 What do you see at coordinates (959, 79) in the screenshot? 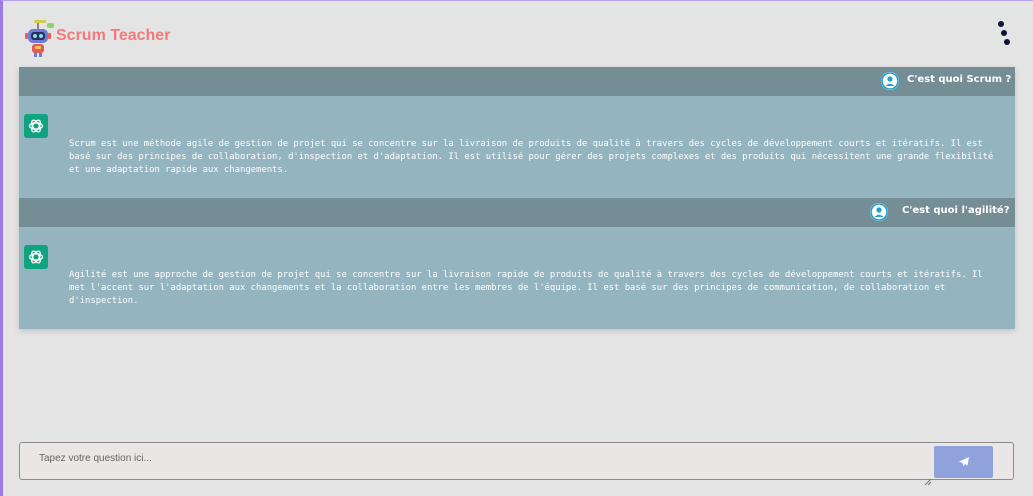
I see `question-text: C'est quoi Scrum ?` at bounding box center [959, 79].